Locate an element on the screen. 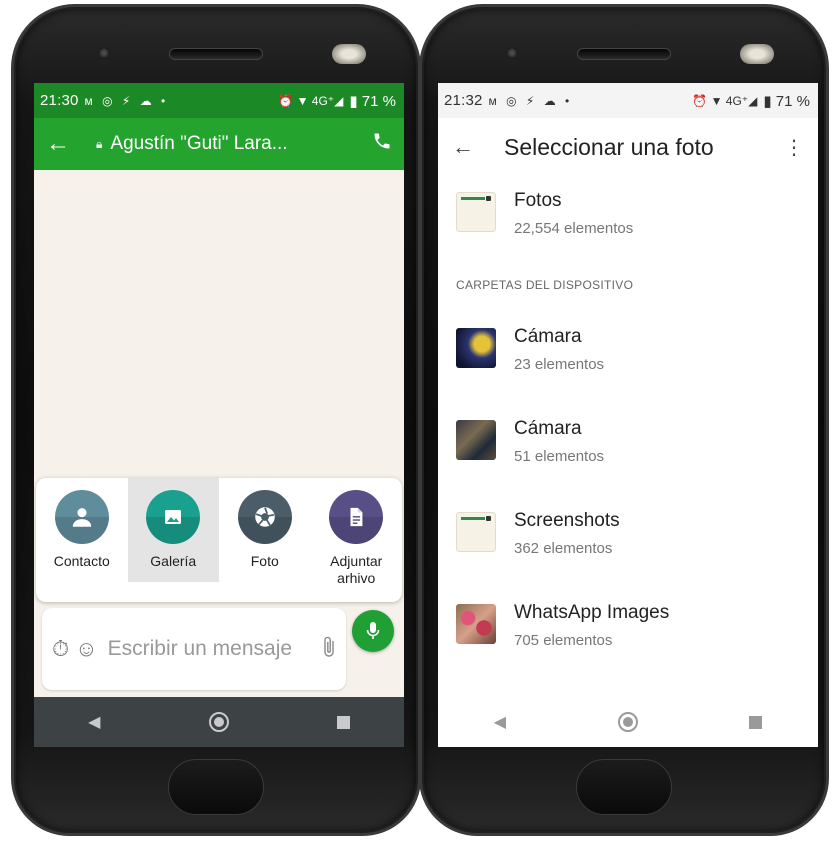  section-header: CARPETAS DEL DISPOSITIVO is located at coordinates (545, 285).